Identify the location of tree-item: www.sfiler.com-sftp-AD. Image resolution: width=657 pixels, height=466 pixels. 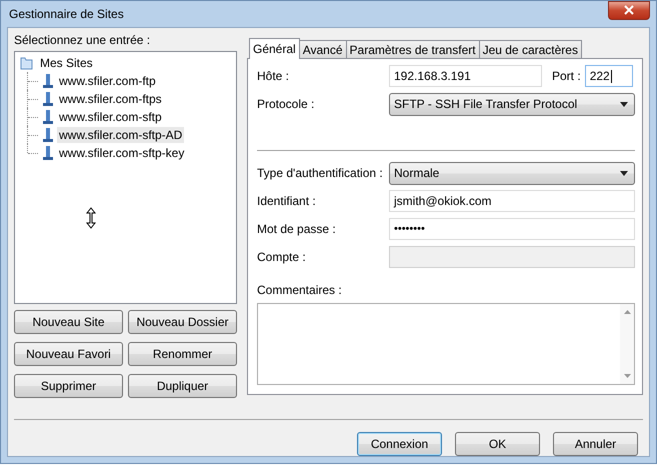
(120, 135).